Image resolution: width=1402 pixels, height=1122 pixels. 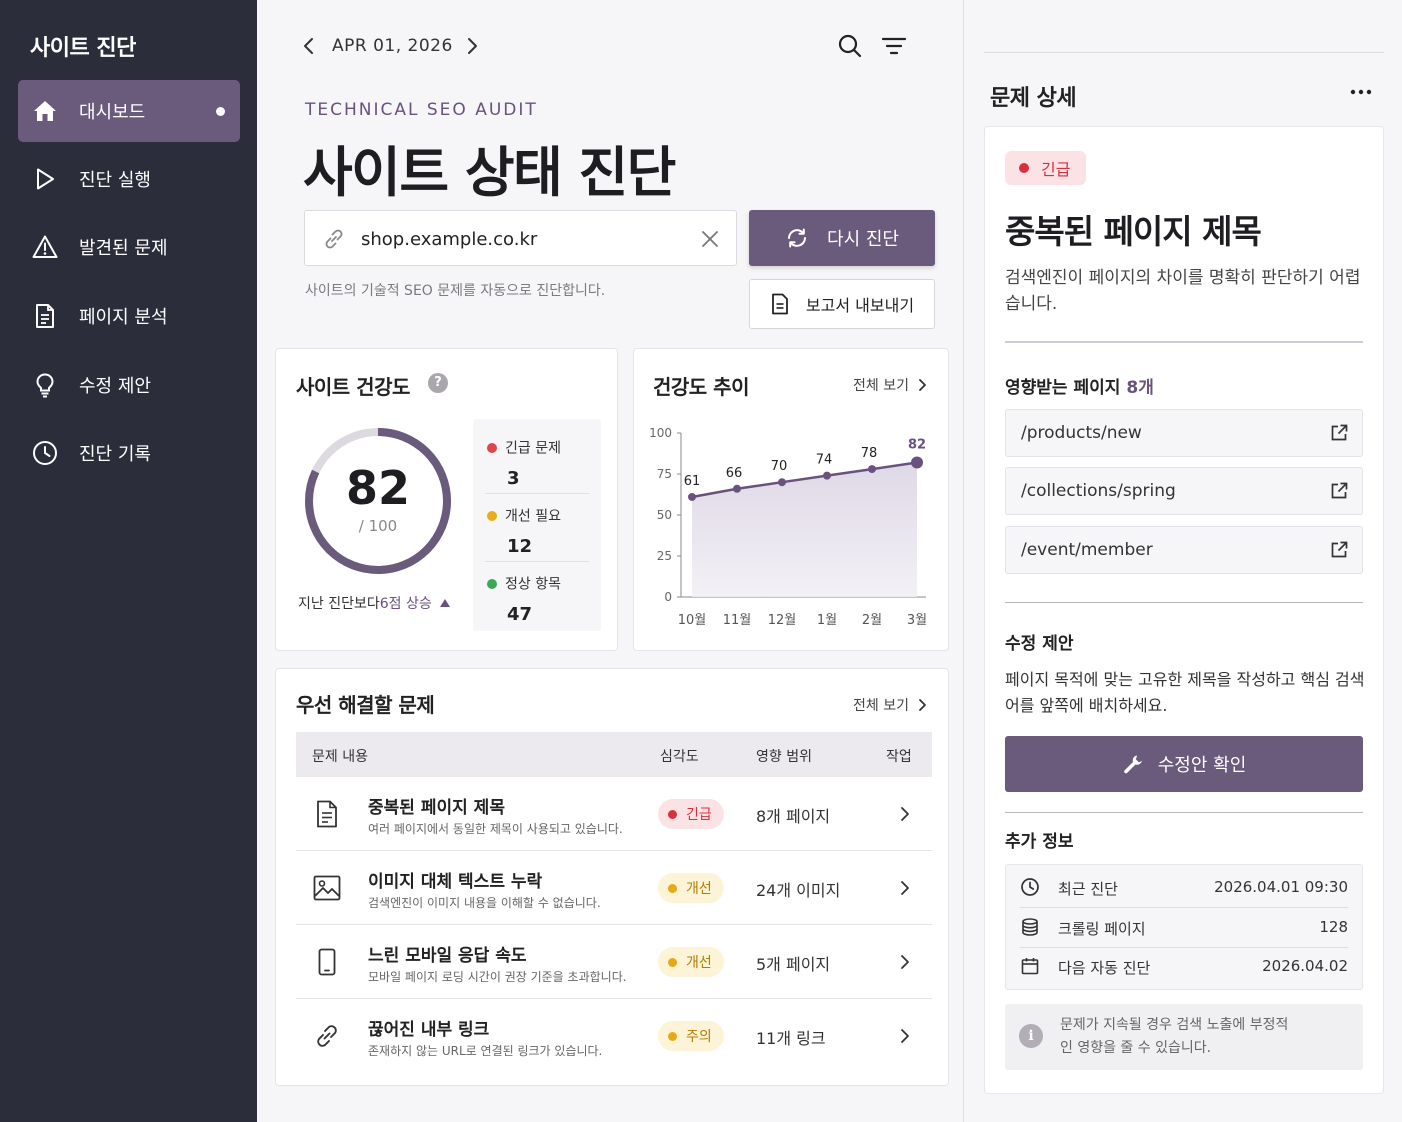 I want to click on url-input, so click(x=521, y=239).